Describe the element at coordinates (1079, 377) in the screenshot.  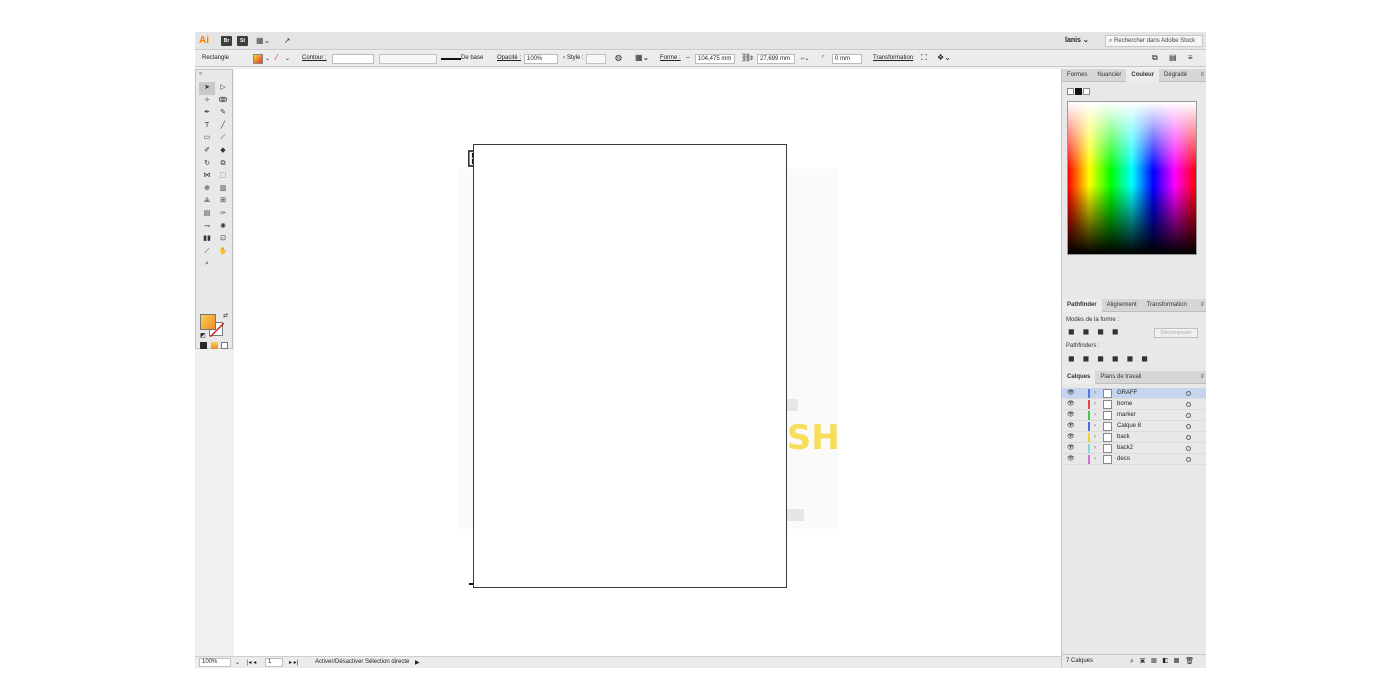
I see `tab-calques: Calques` at that location.